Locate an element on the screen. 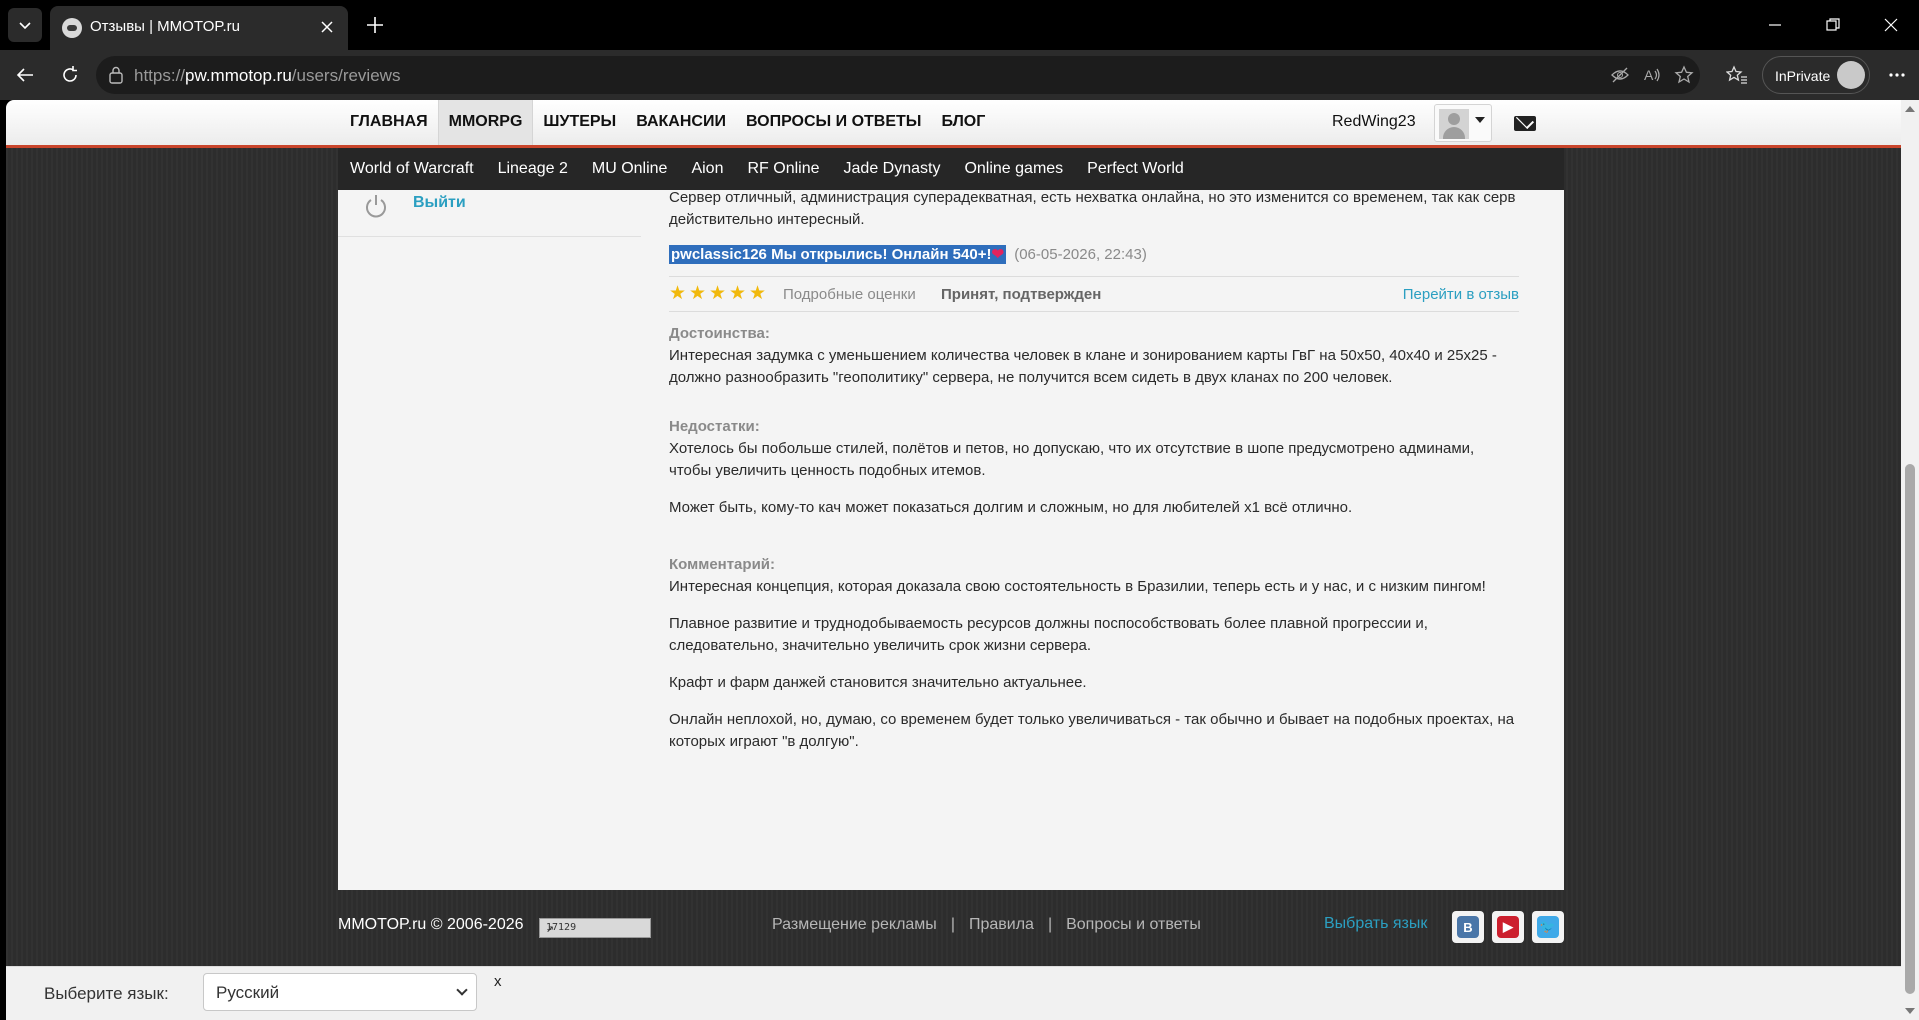 The height and width of the screenshot is (1020, 1919). heart-icon: ❤ is located at coordinates (998, 254).